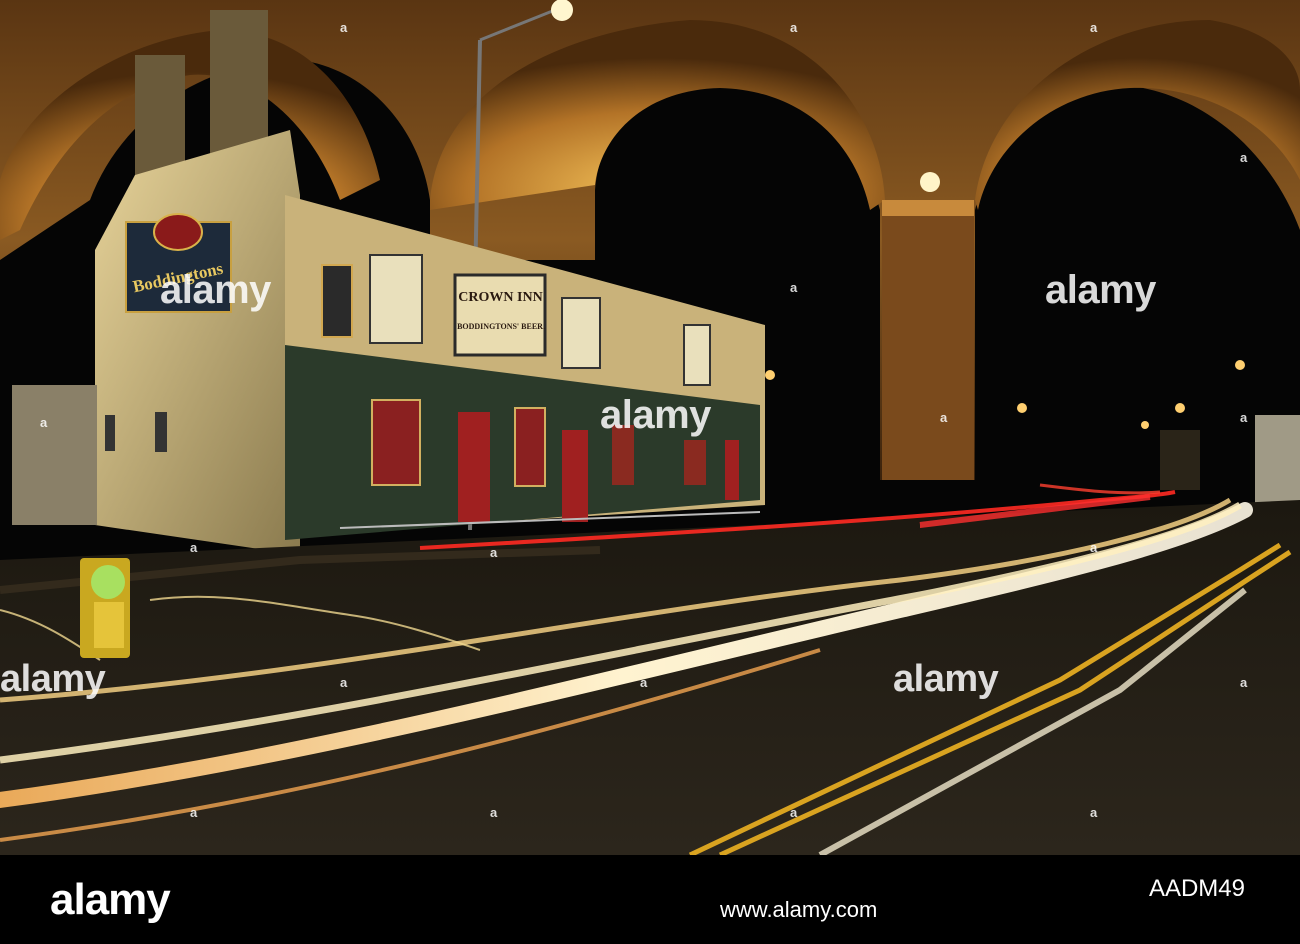 The width and height of the screenshot is (1300, 944). What do you see at coordinates (650, 899) in the screenshot?
I see `stock-footer-bar: alamy www.alamy.com AADM49` at bounding box center [650, 899].